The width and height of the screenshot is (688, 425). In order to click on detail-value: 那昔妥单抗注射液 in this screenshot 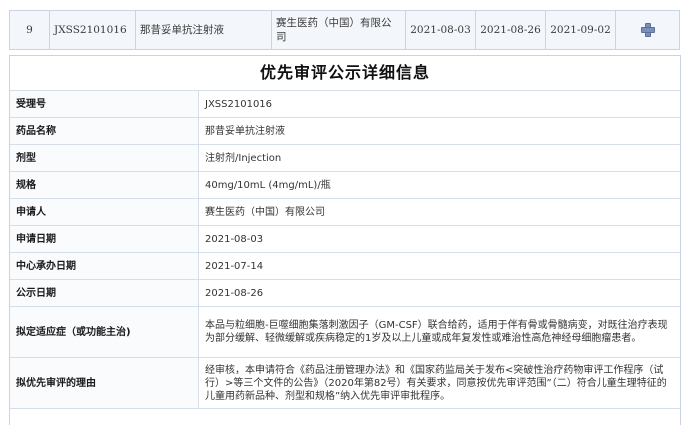, I will do `click(439, 131)`.